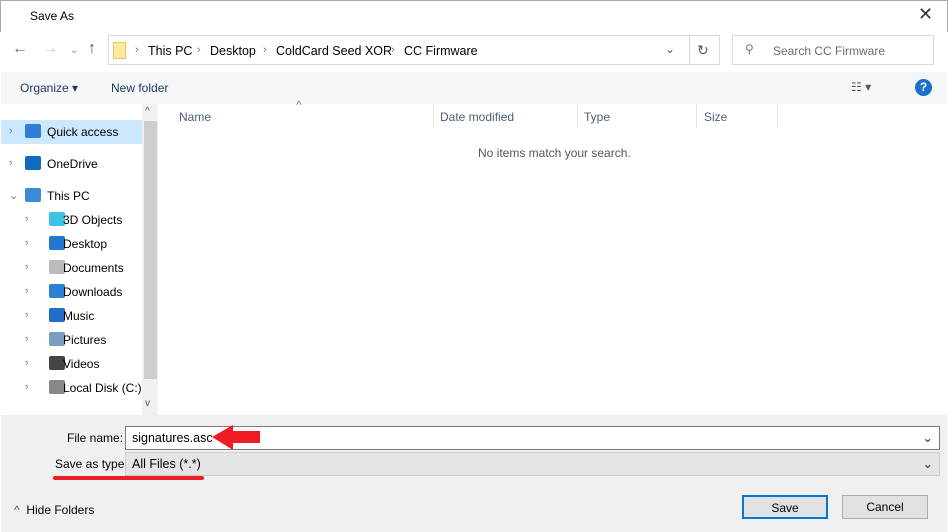 This screenshot has width=948, height=532. What do you see at coordinates (236, 437) in the screenshot?
I see `annotation-arrow` at bounding box center [236, 437].